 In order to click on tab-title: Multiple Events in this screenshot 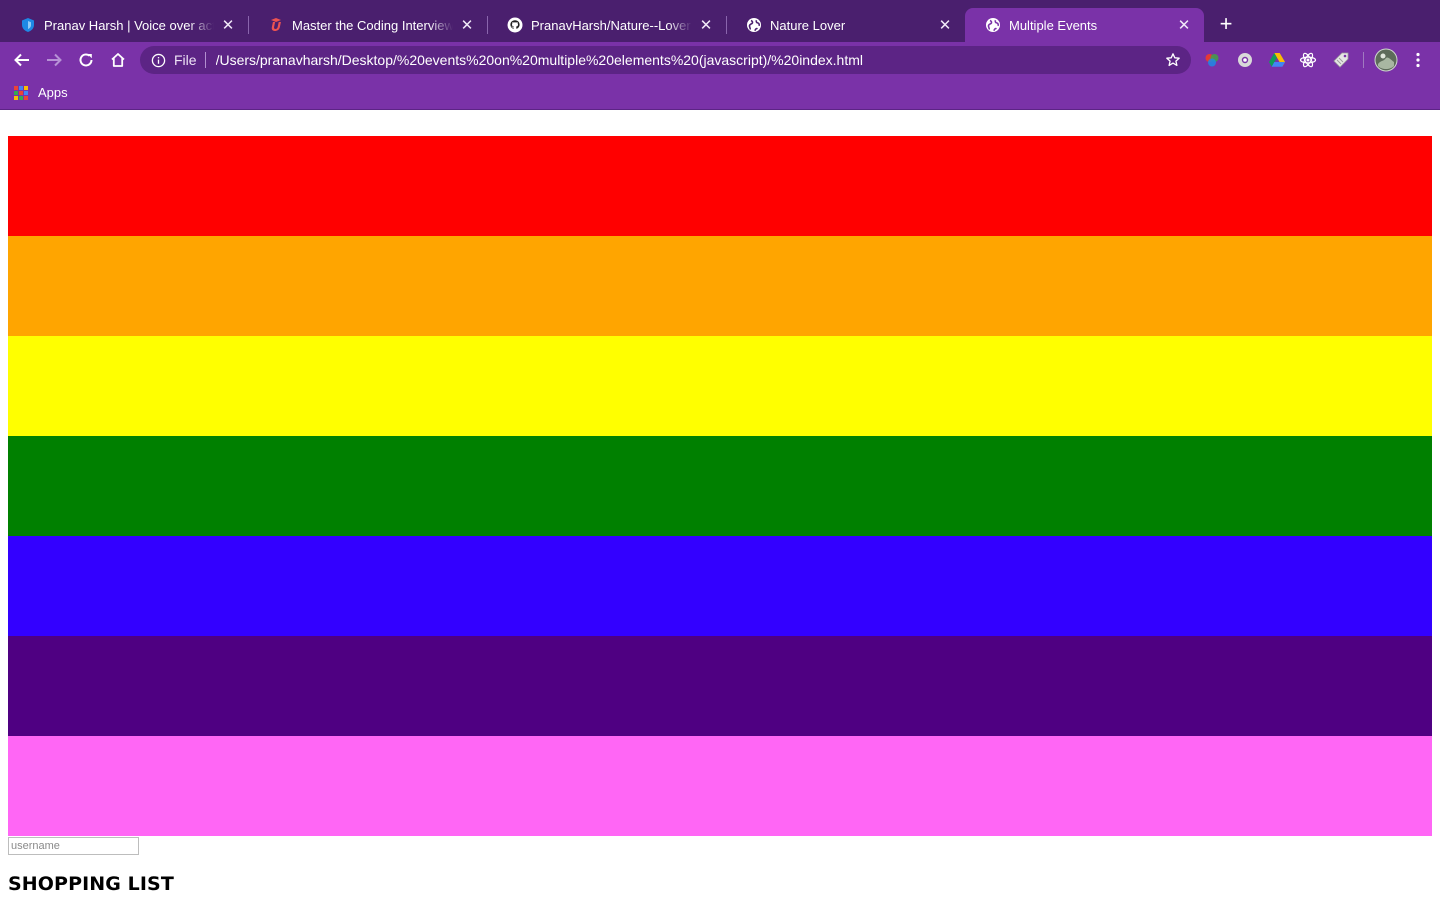, I will do `click(1053, 25)`.